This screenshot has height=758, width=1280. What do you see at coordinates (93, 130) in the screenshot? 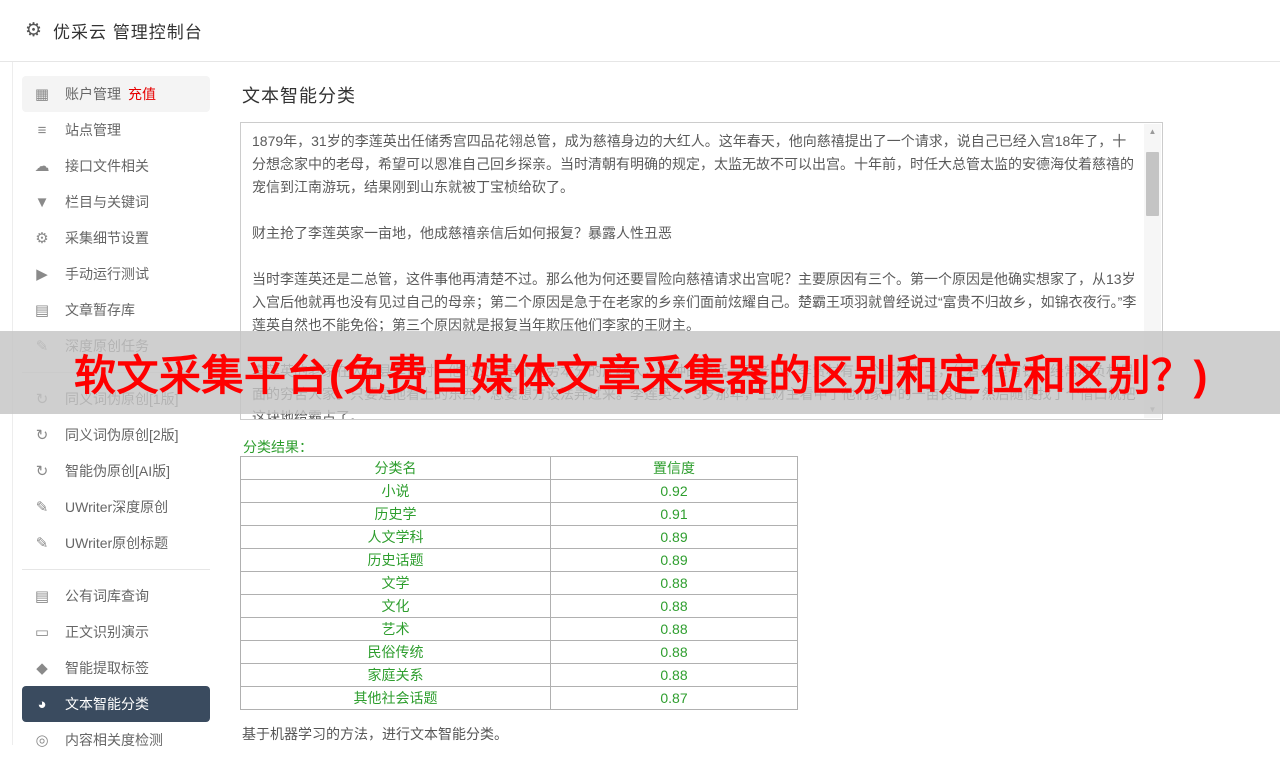
I see `sidebar-item-label: 站点管理` at bounding box center [93, 130].